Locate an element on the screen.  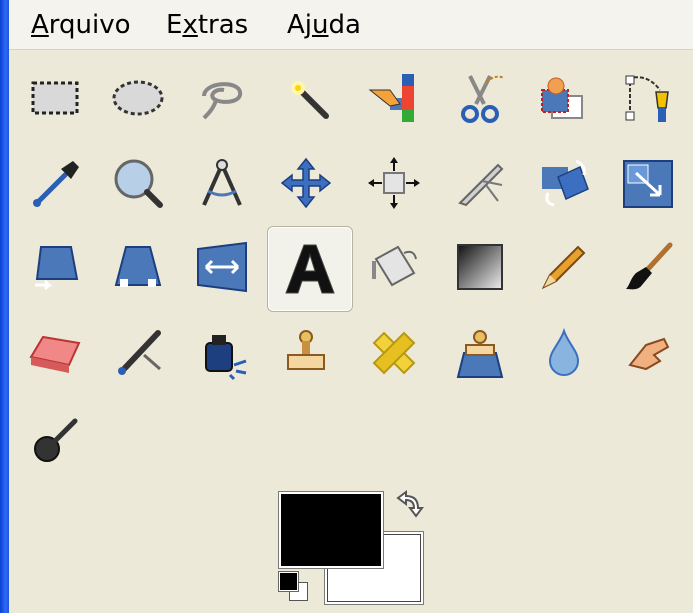
tool-pencil is located at coordinates (564, 267).